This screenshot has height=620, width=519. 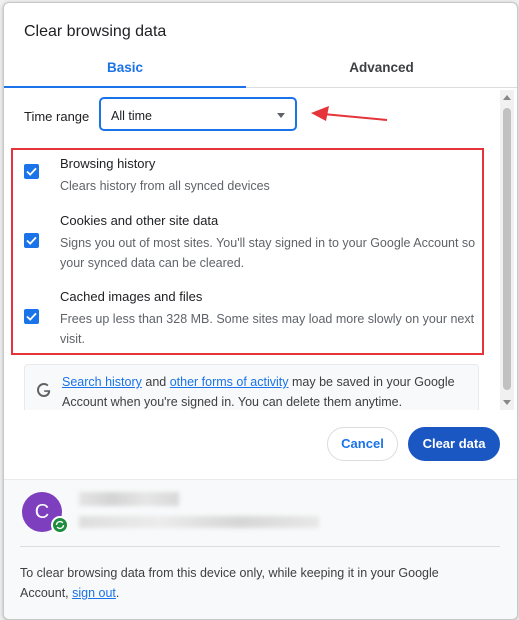 What do you see at coordinates (131, 116) in the screenshot?
I see `time-range-value: All time` at bounding box center [131, 116].